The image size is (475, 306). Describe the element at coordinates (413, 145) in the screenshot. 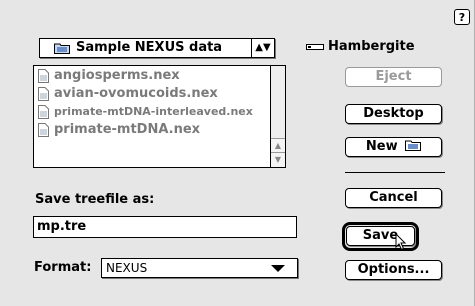

I see `new-folder-icon` at that location.